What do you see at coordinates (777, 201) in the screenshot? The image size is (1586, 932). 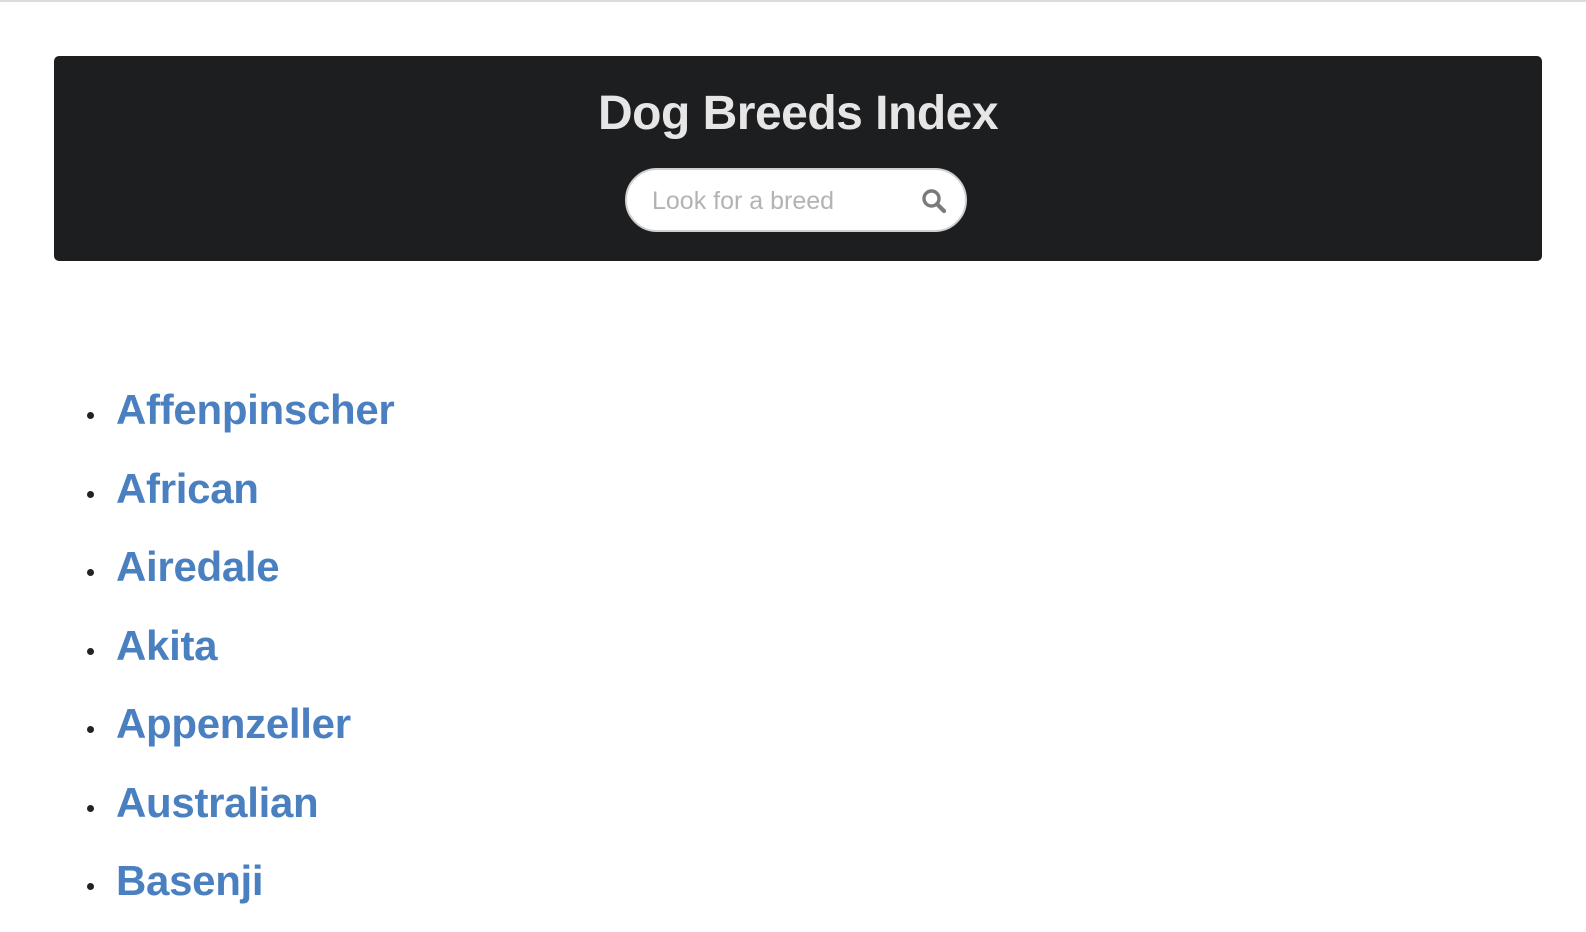 I see `search-input` at bounding box center [777, 201].